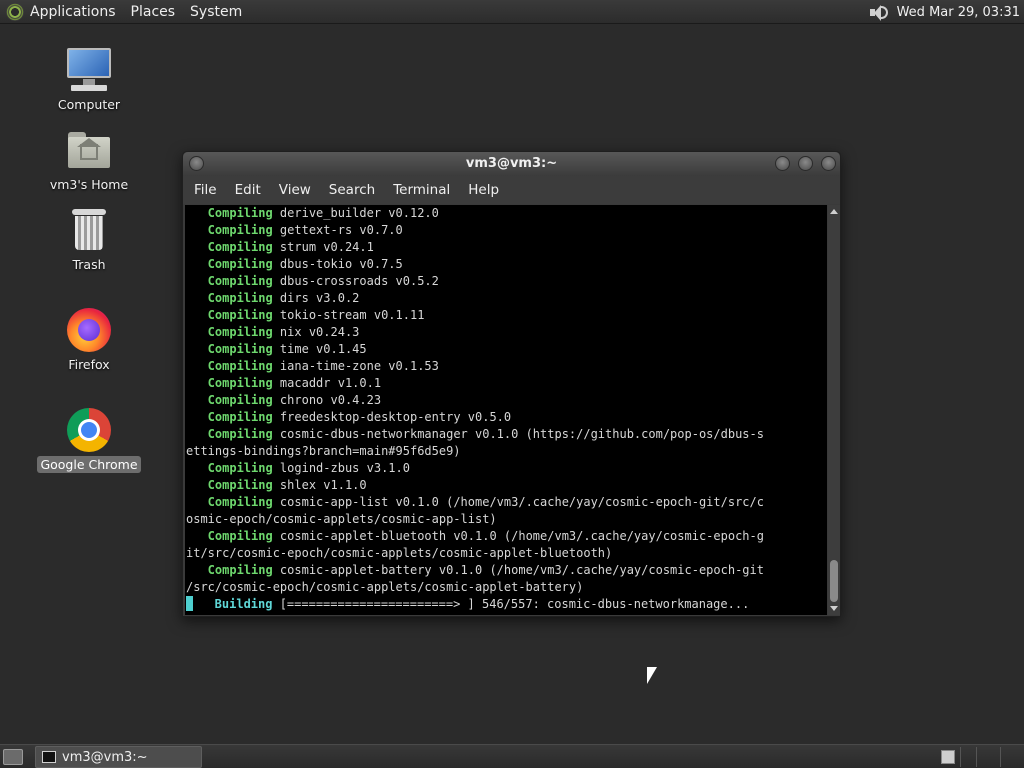  I want to click on line-text: macaddr v1.0.1, so click(327, 383).